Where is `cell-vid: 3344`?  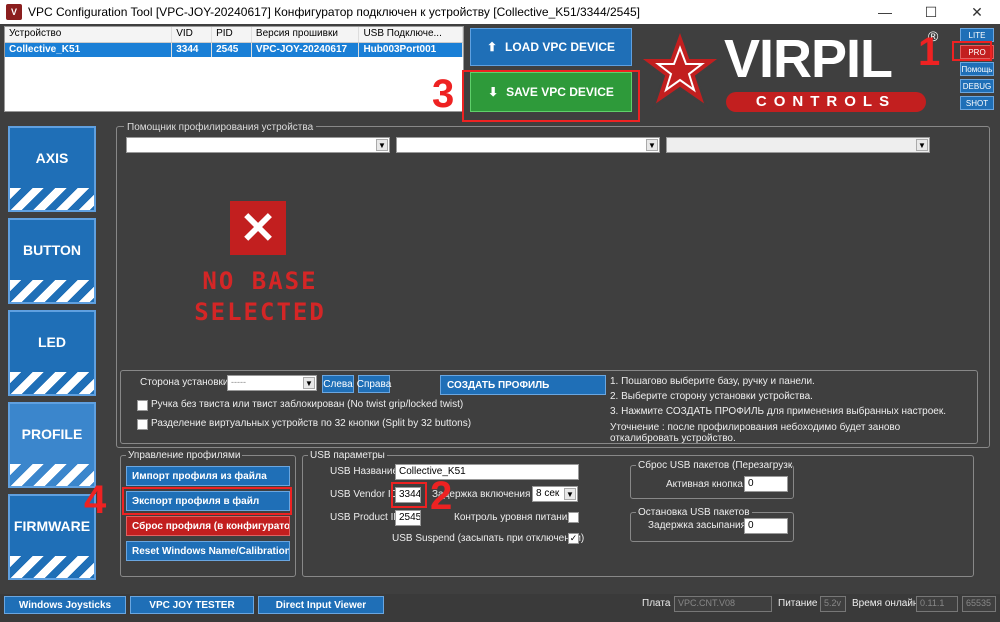
cell-vid: 3344 is located at coordinates (192, 50).